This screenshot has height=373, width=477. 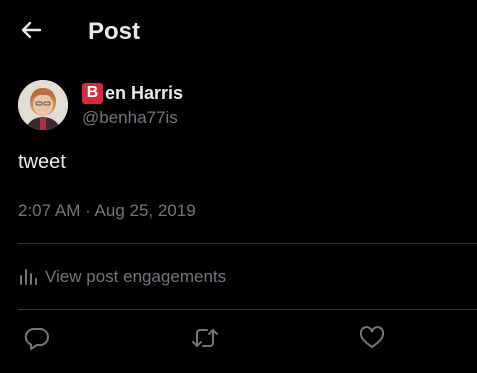 I want to click on back-button, so click(x=31, y=32).